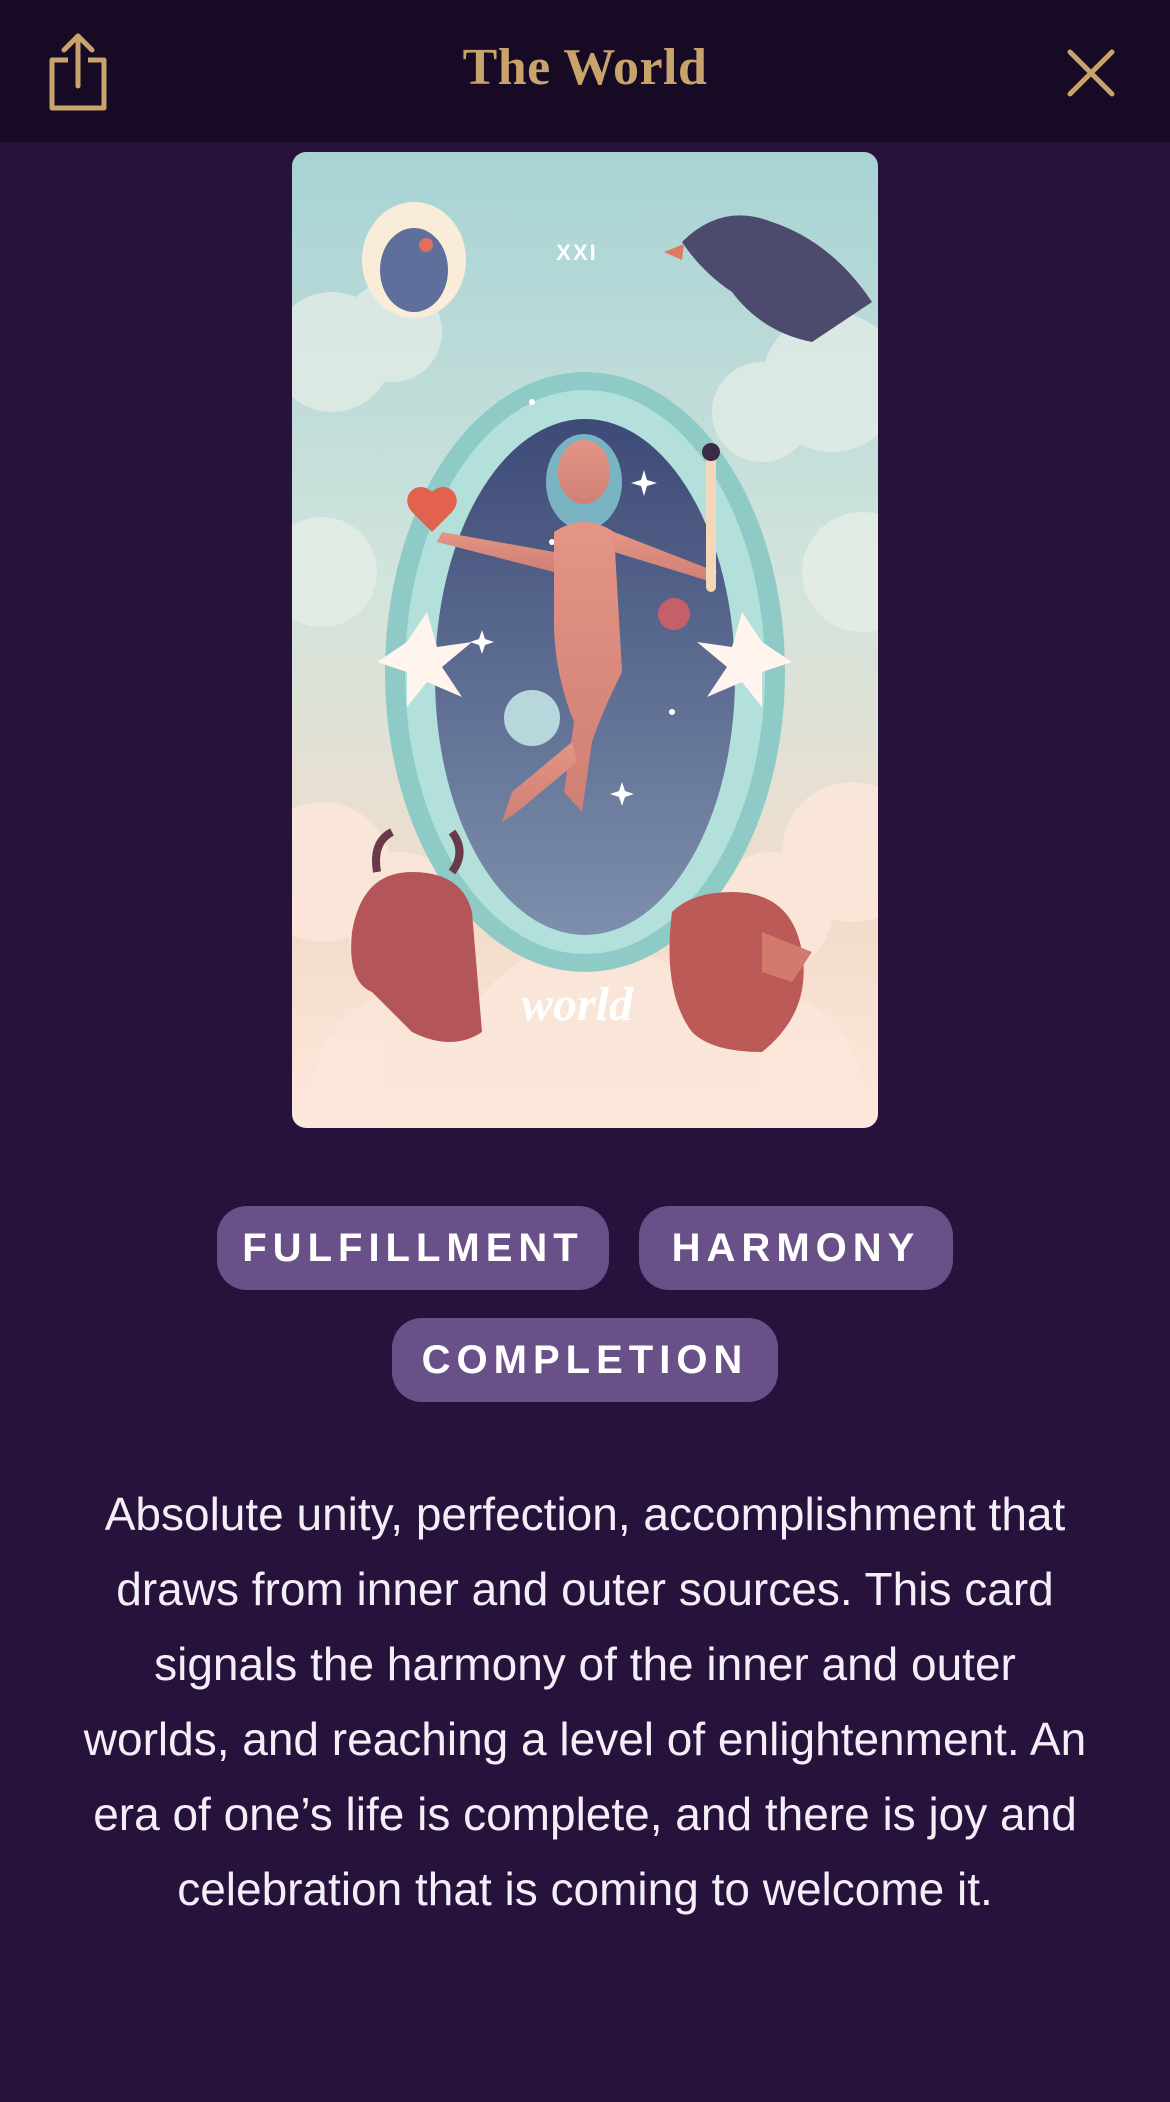 Image resolution: width=1170 pixels, height=2102 pixels. I want to click on close-icon, so click(1091, 73).